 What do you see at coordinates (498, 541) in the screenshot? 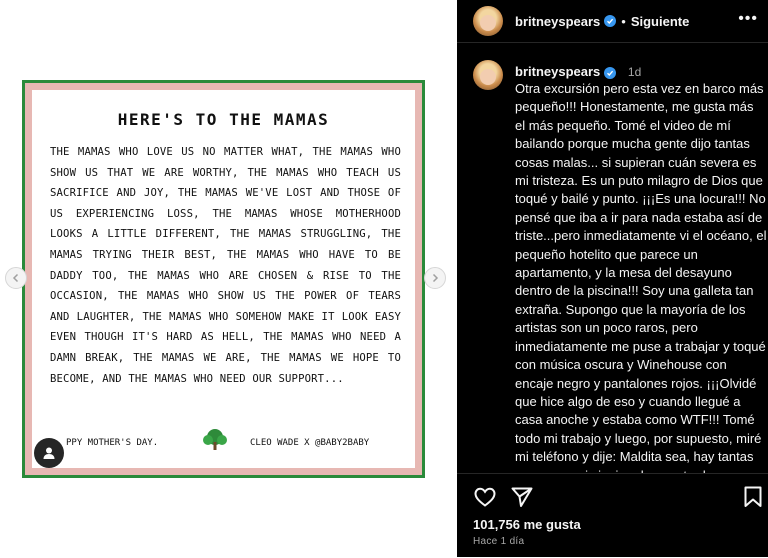
I see `post-timestamp: Hace 1 día` at bounding box center [498, 541].